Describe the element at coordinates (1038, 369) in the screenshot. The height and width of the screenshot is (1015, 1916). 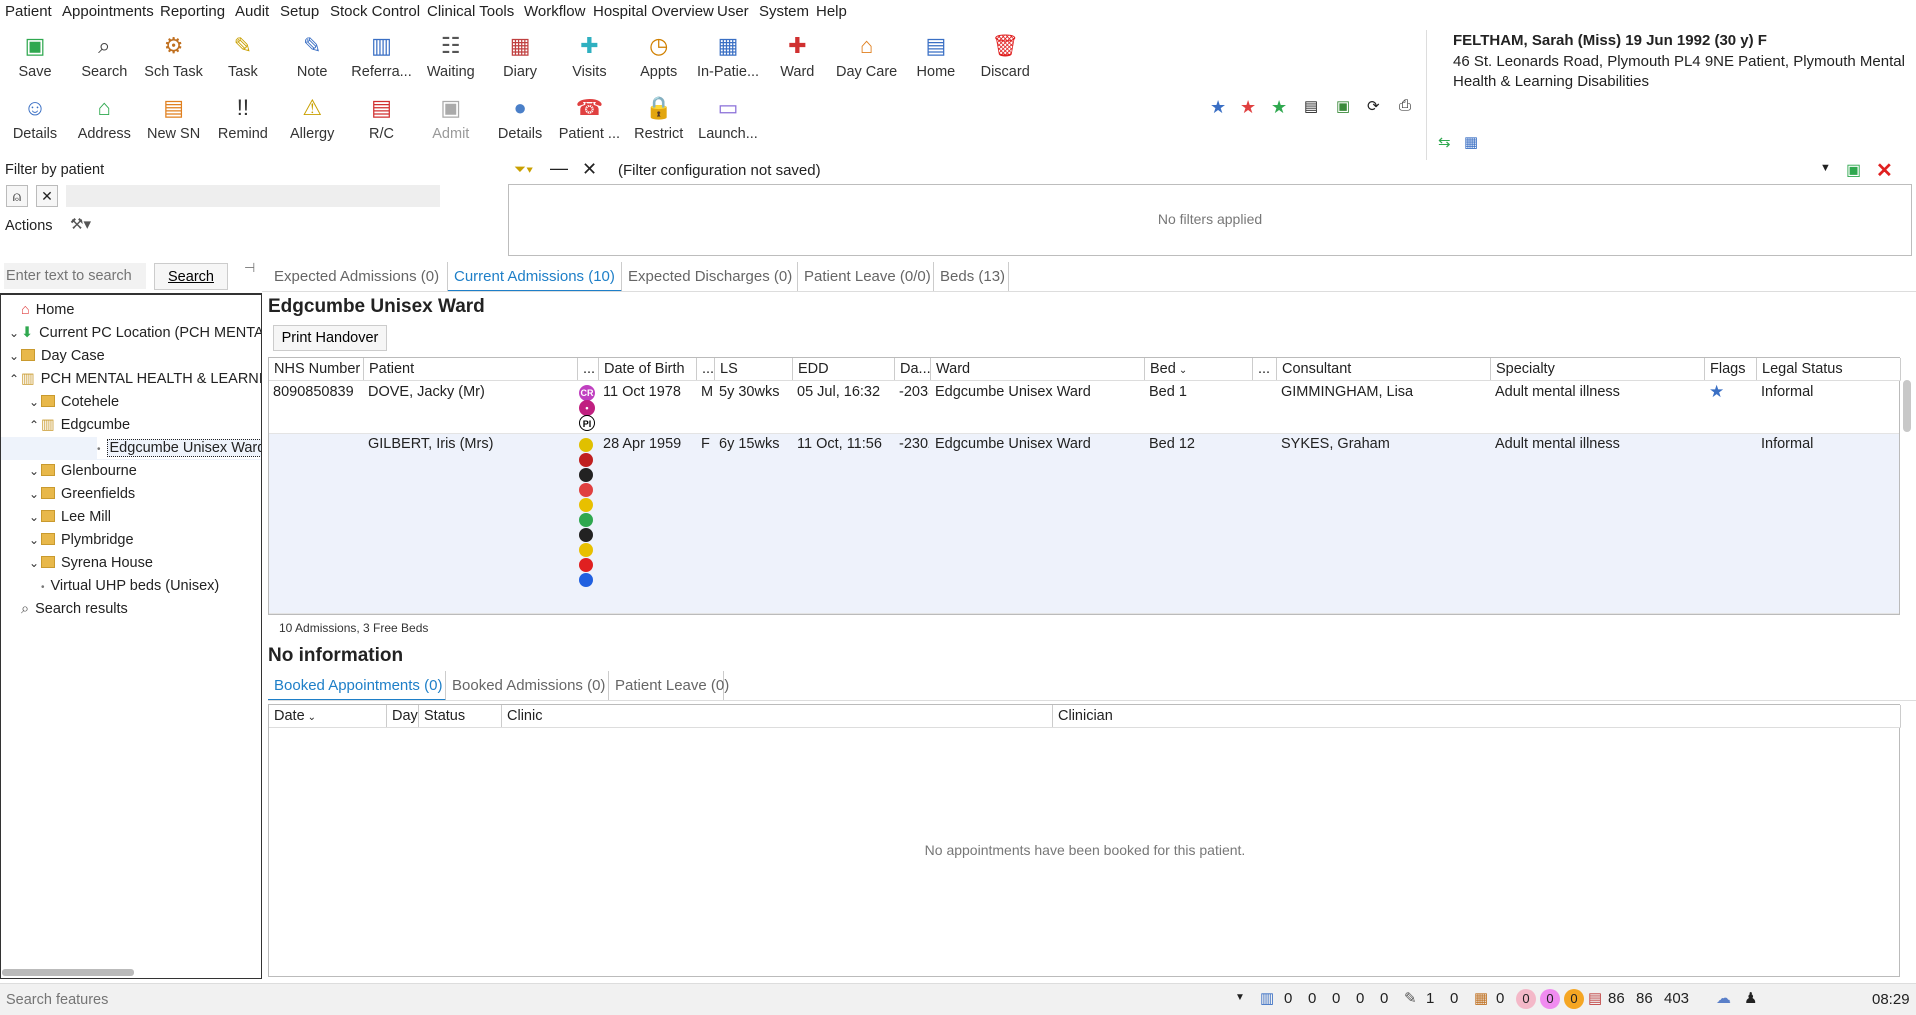
I see `column-header: Ward` at that location.